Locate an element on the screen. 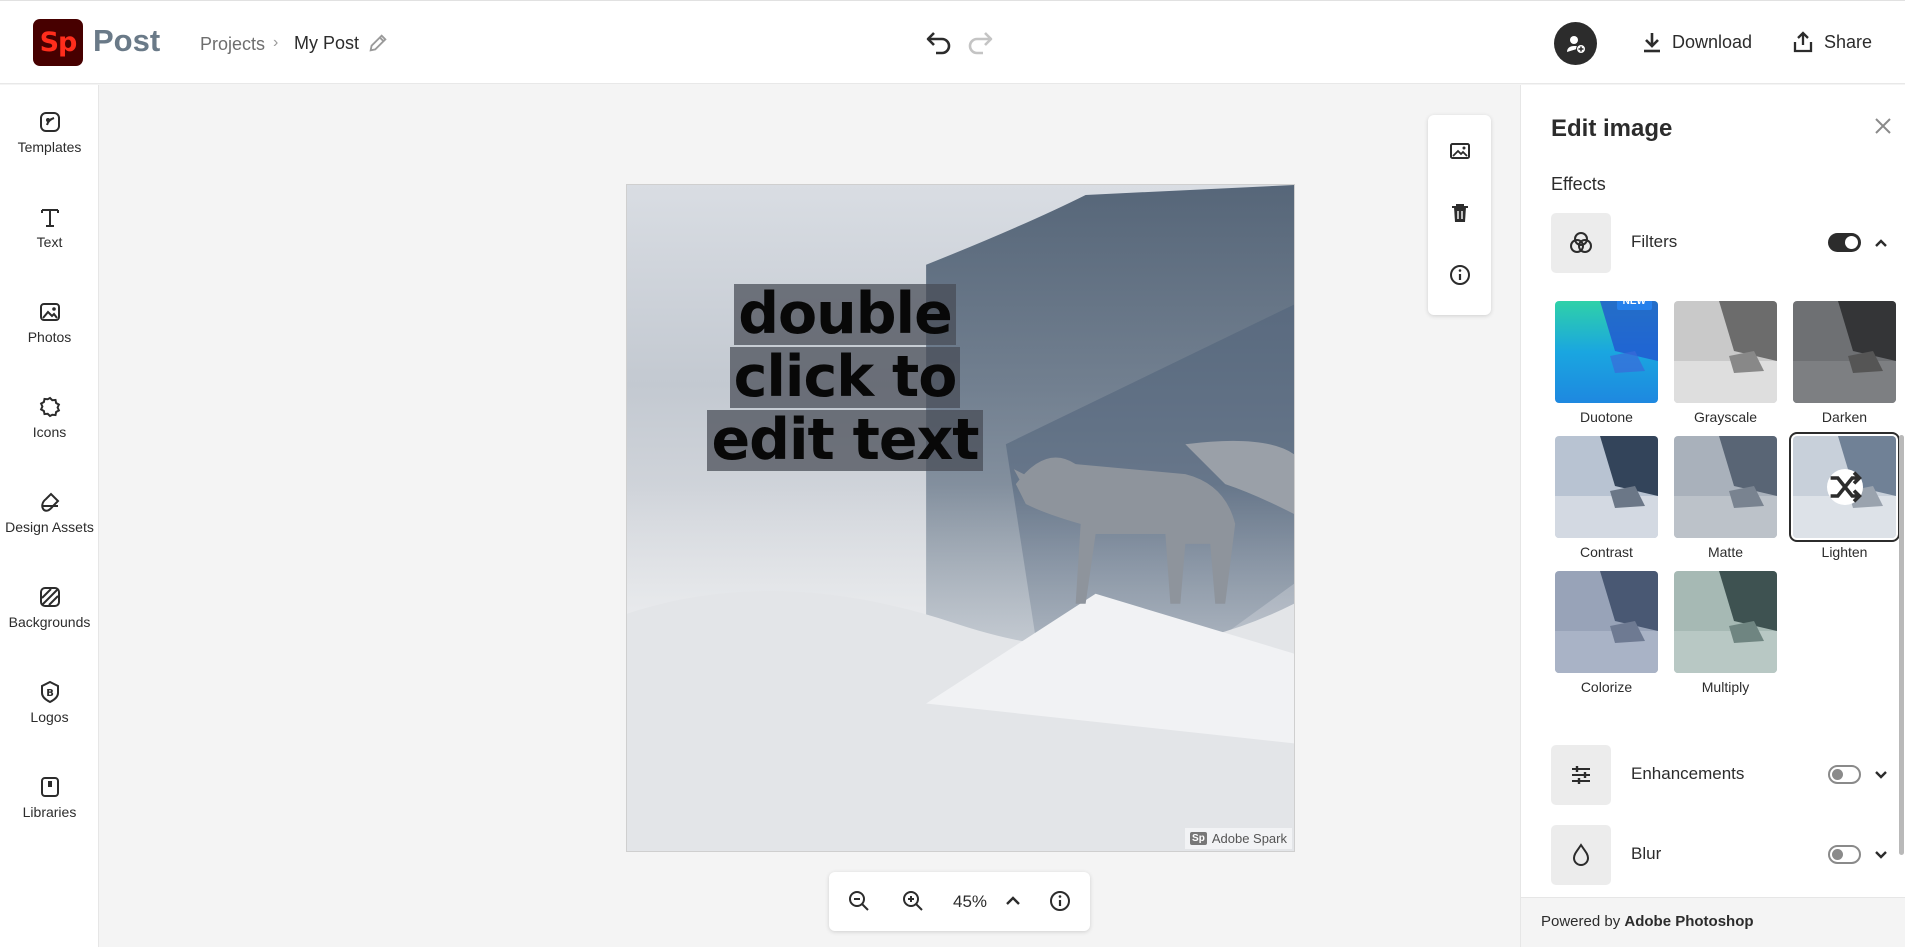 This screenshot has width=1905, height=947. sidebar-item-label: Templates is located at coordinates (49, 147).